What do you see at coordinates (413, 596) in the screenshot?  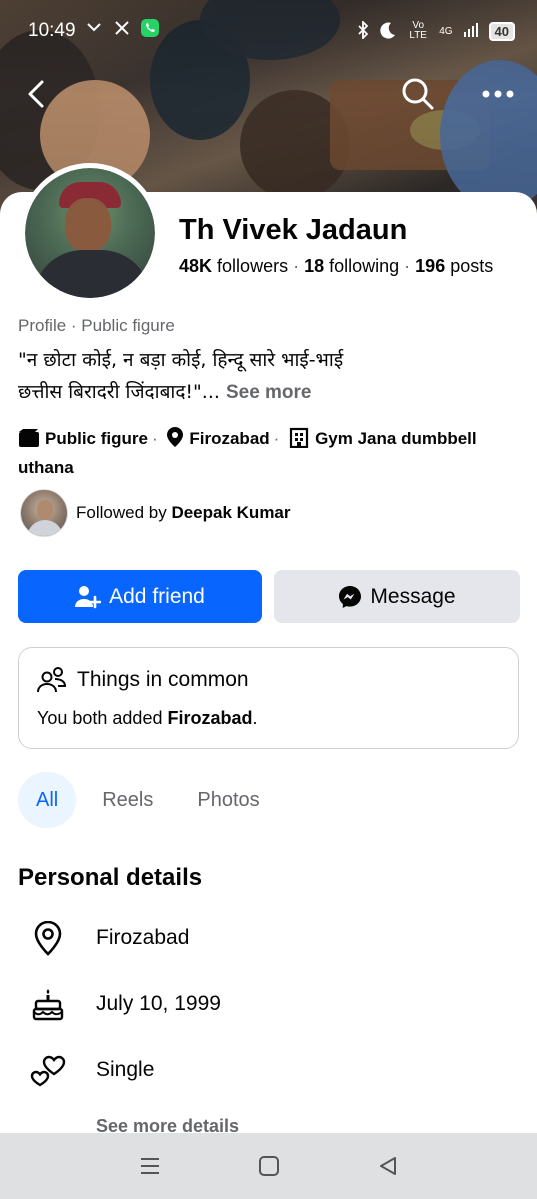 I see `message-label: Message` at bounding box center [413, 596].